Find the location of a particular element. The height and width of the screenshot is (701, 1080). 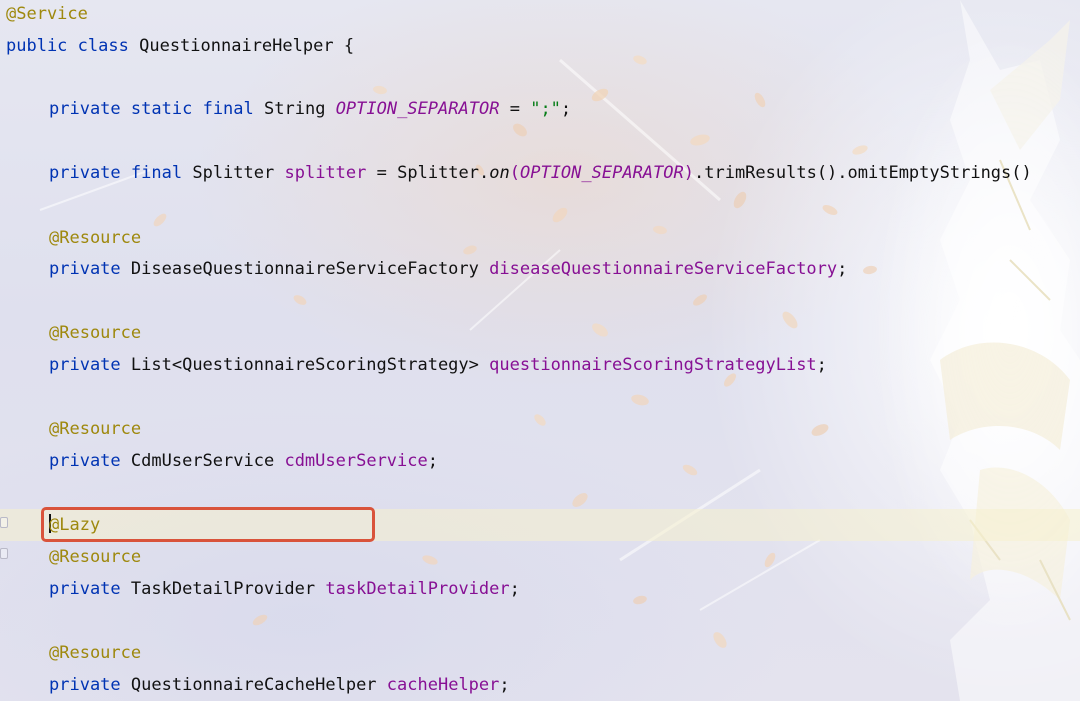

string-literal-token: ";" is located at coordinates (545, 109).